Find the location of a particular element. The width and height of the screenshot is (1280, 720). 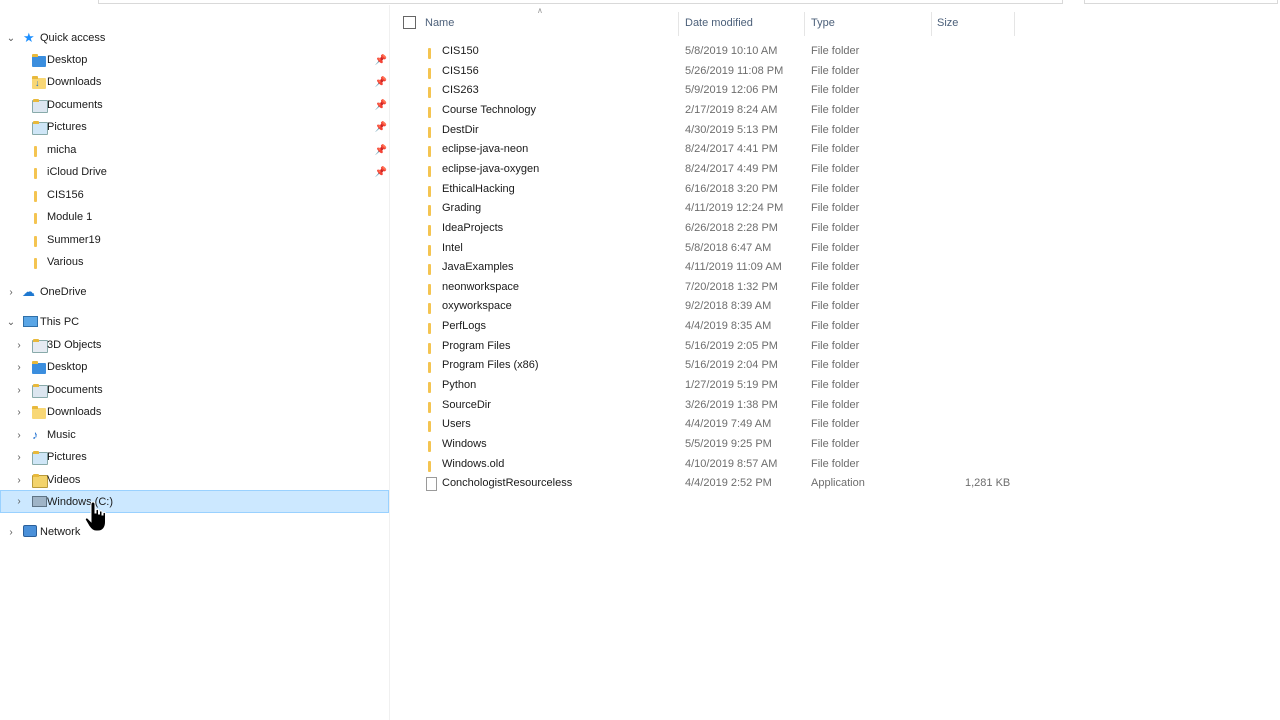

nav-item-3d-objects: › 3D Objects is located at coordinates (194, 345).